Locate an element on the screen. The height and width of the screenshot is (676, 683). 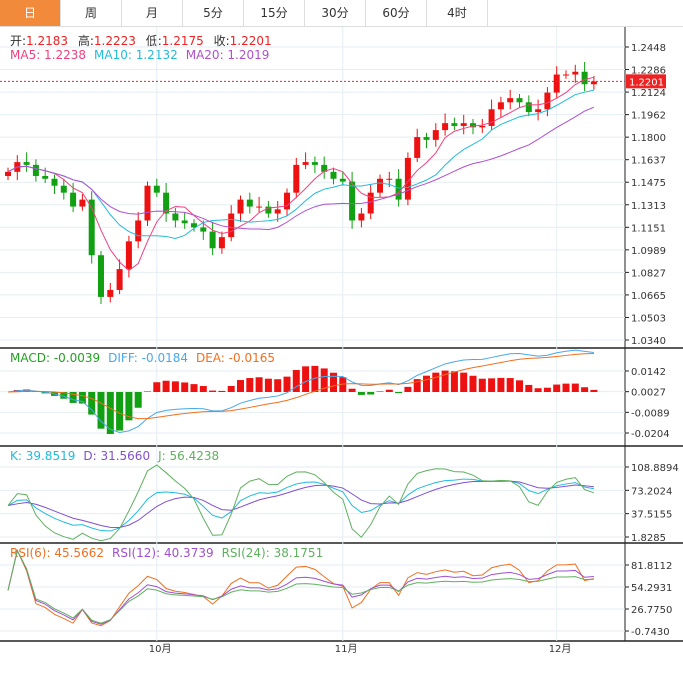
price-tick-label: 1.0503 is located at coordinates (648, 318).